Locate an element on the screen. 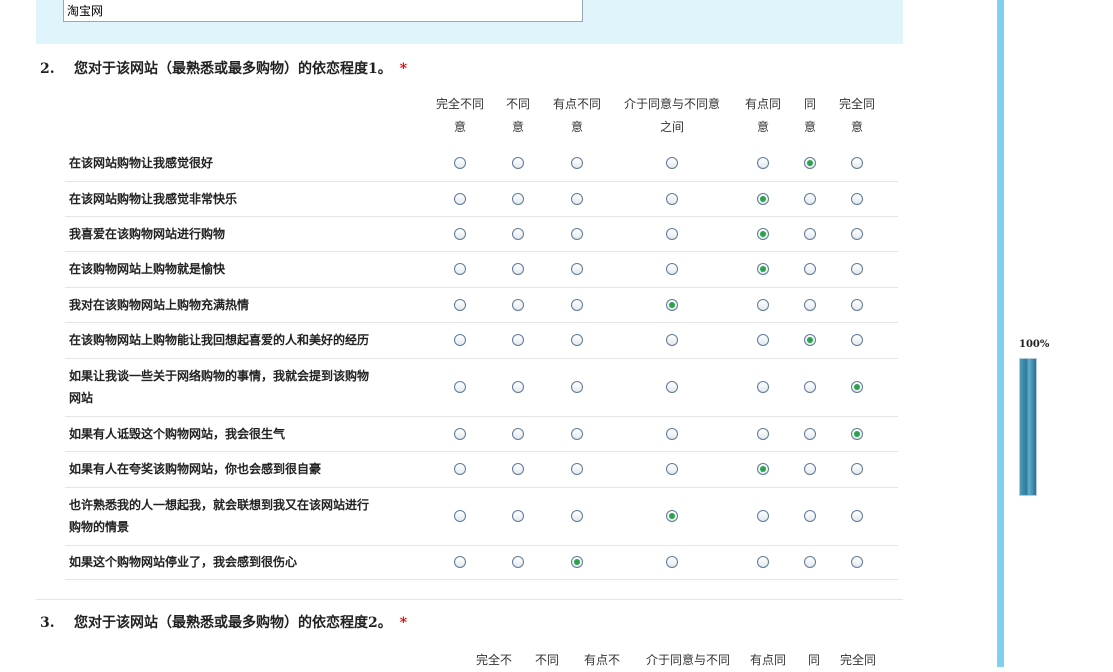  progress-label: 100% is located at coordinates (1034, 344).